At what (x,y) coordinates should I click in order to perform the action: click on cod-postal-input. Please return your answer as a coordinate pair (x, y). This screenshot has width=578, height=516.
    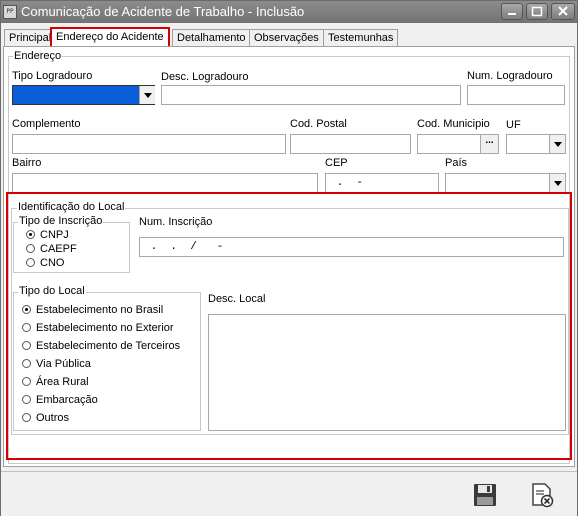
    Looking at the image, I should click on (350, 144).